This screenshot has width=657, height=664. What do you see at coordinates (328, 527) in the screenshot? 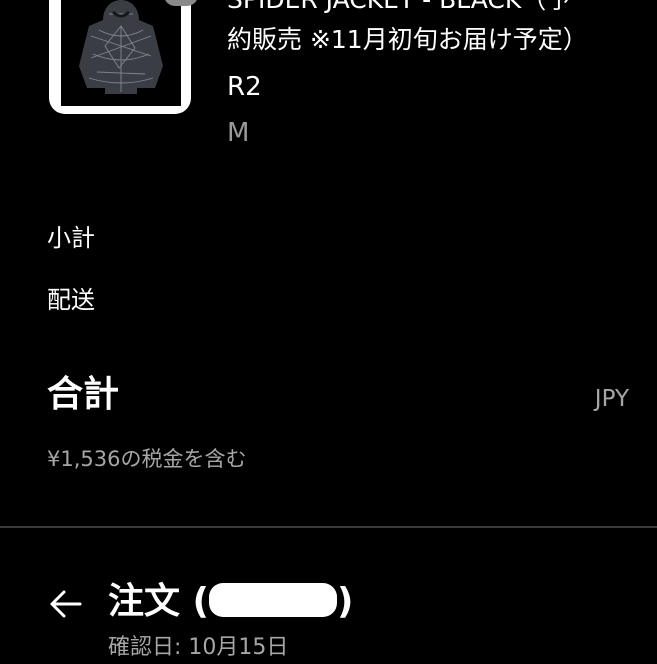
I see `section-divider` at bounding box center [328, 527].